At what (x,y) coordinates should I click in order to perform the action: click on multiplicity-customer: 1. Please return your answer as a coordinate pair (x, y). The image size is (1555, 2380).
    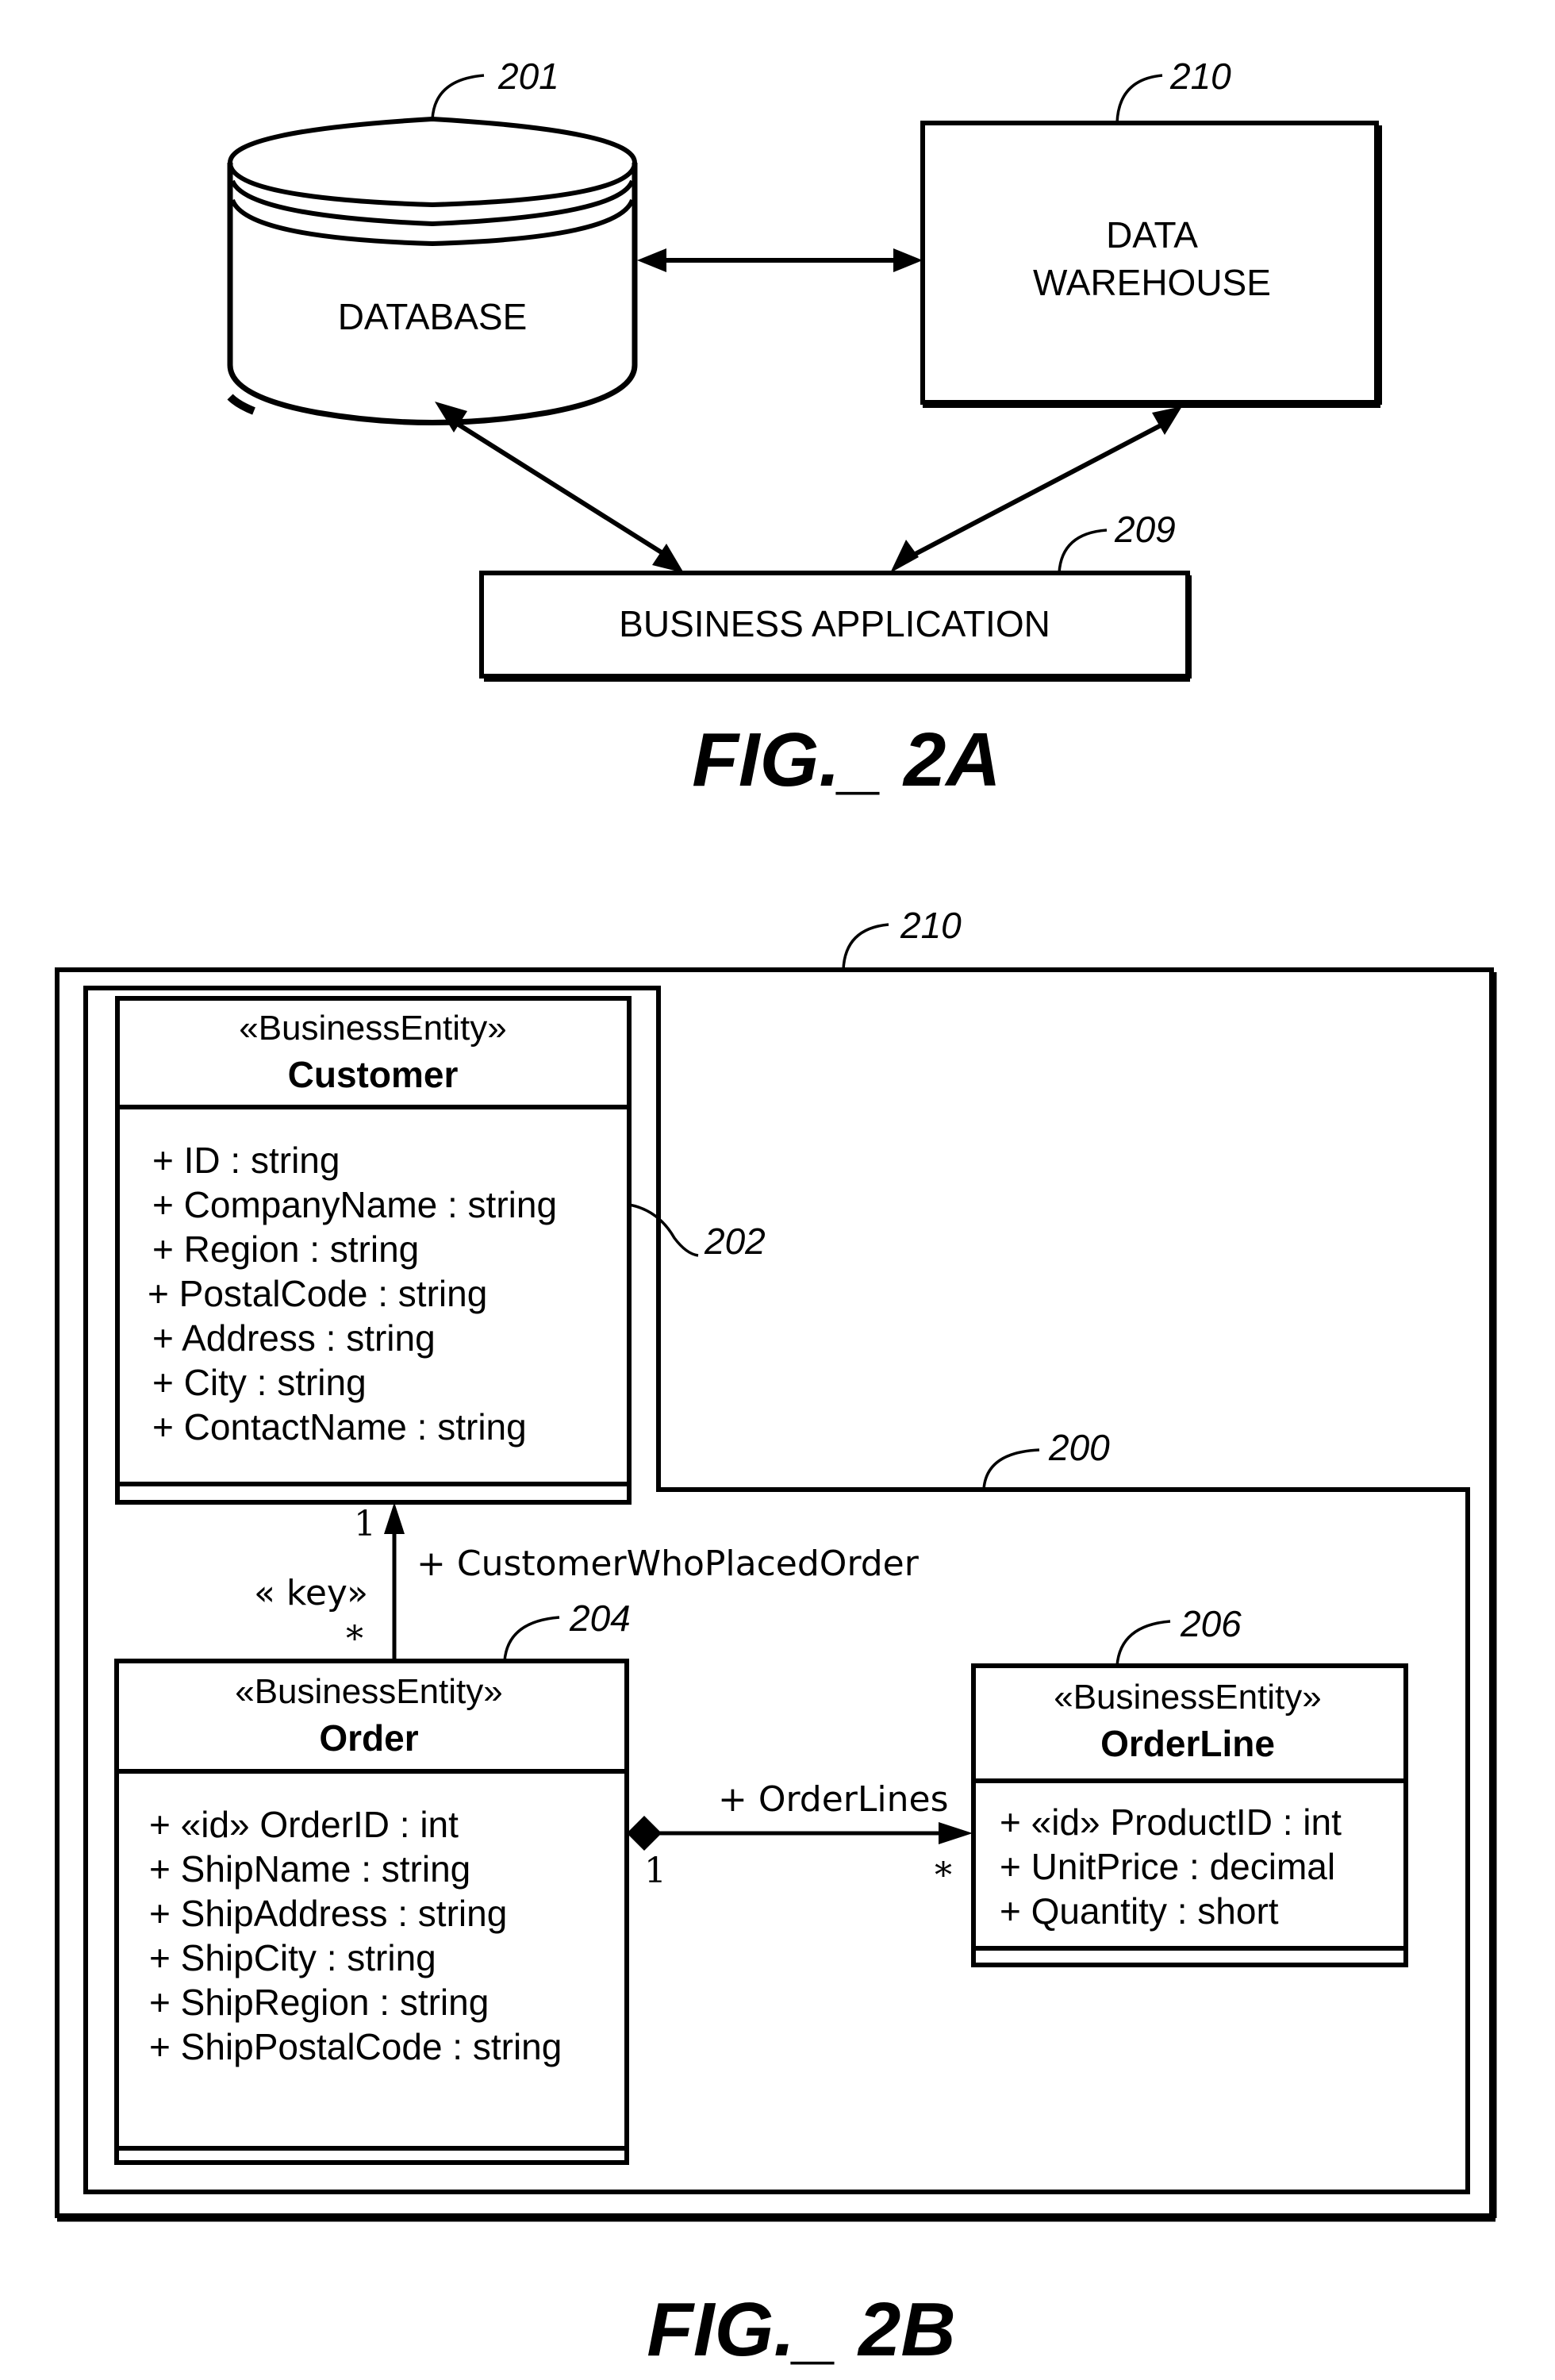
    Looking at the image, I should click on (365, 1524).